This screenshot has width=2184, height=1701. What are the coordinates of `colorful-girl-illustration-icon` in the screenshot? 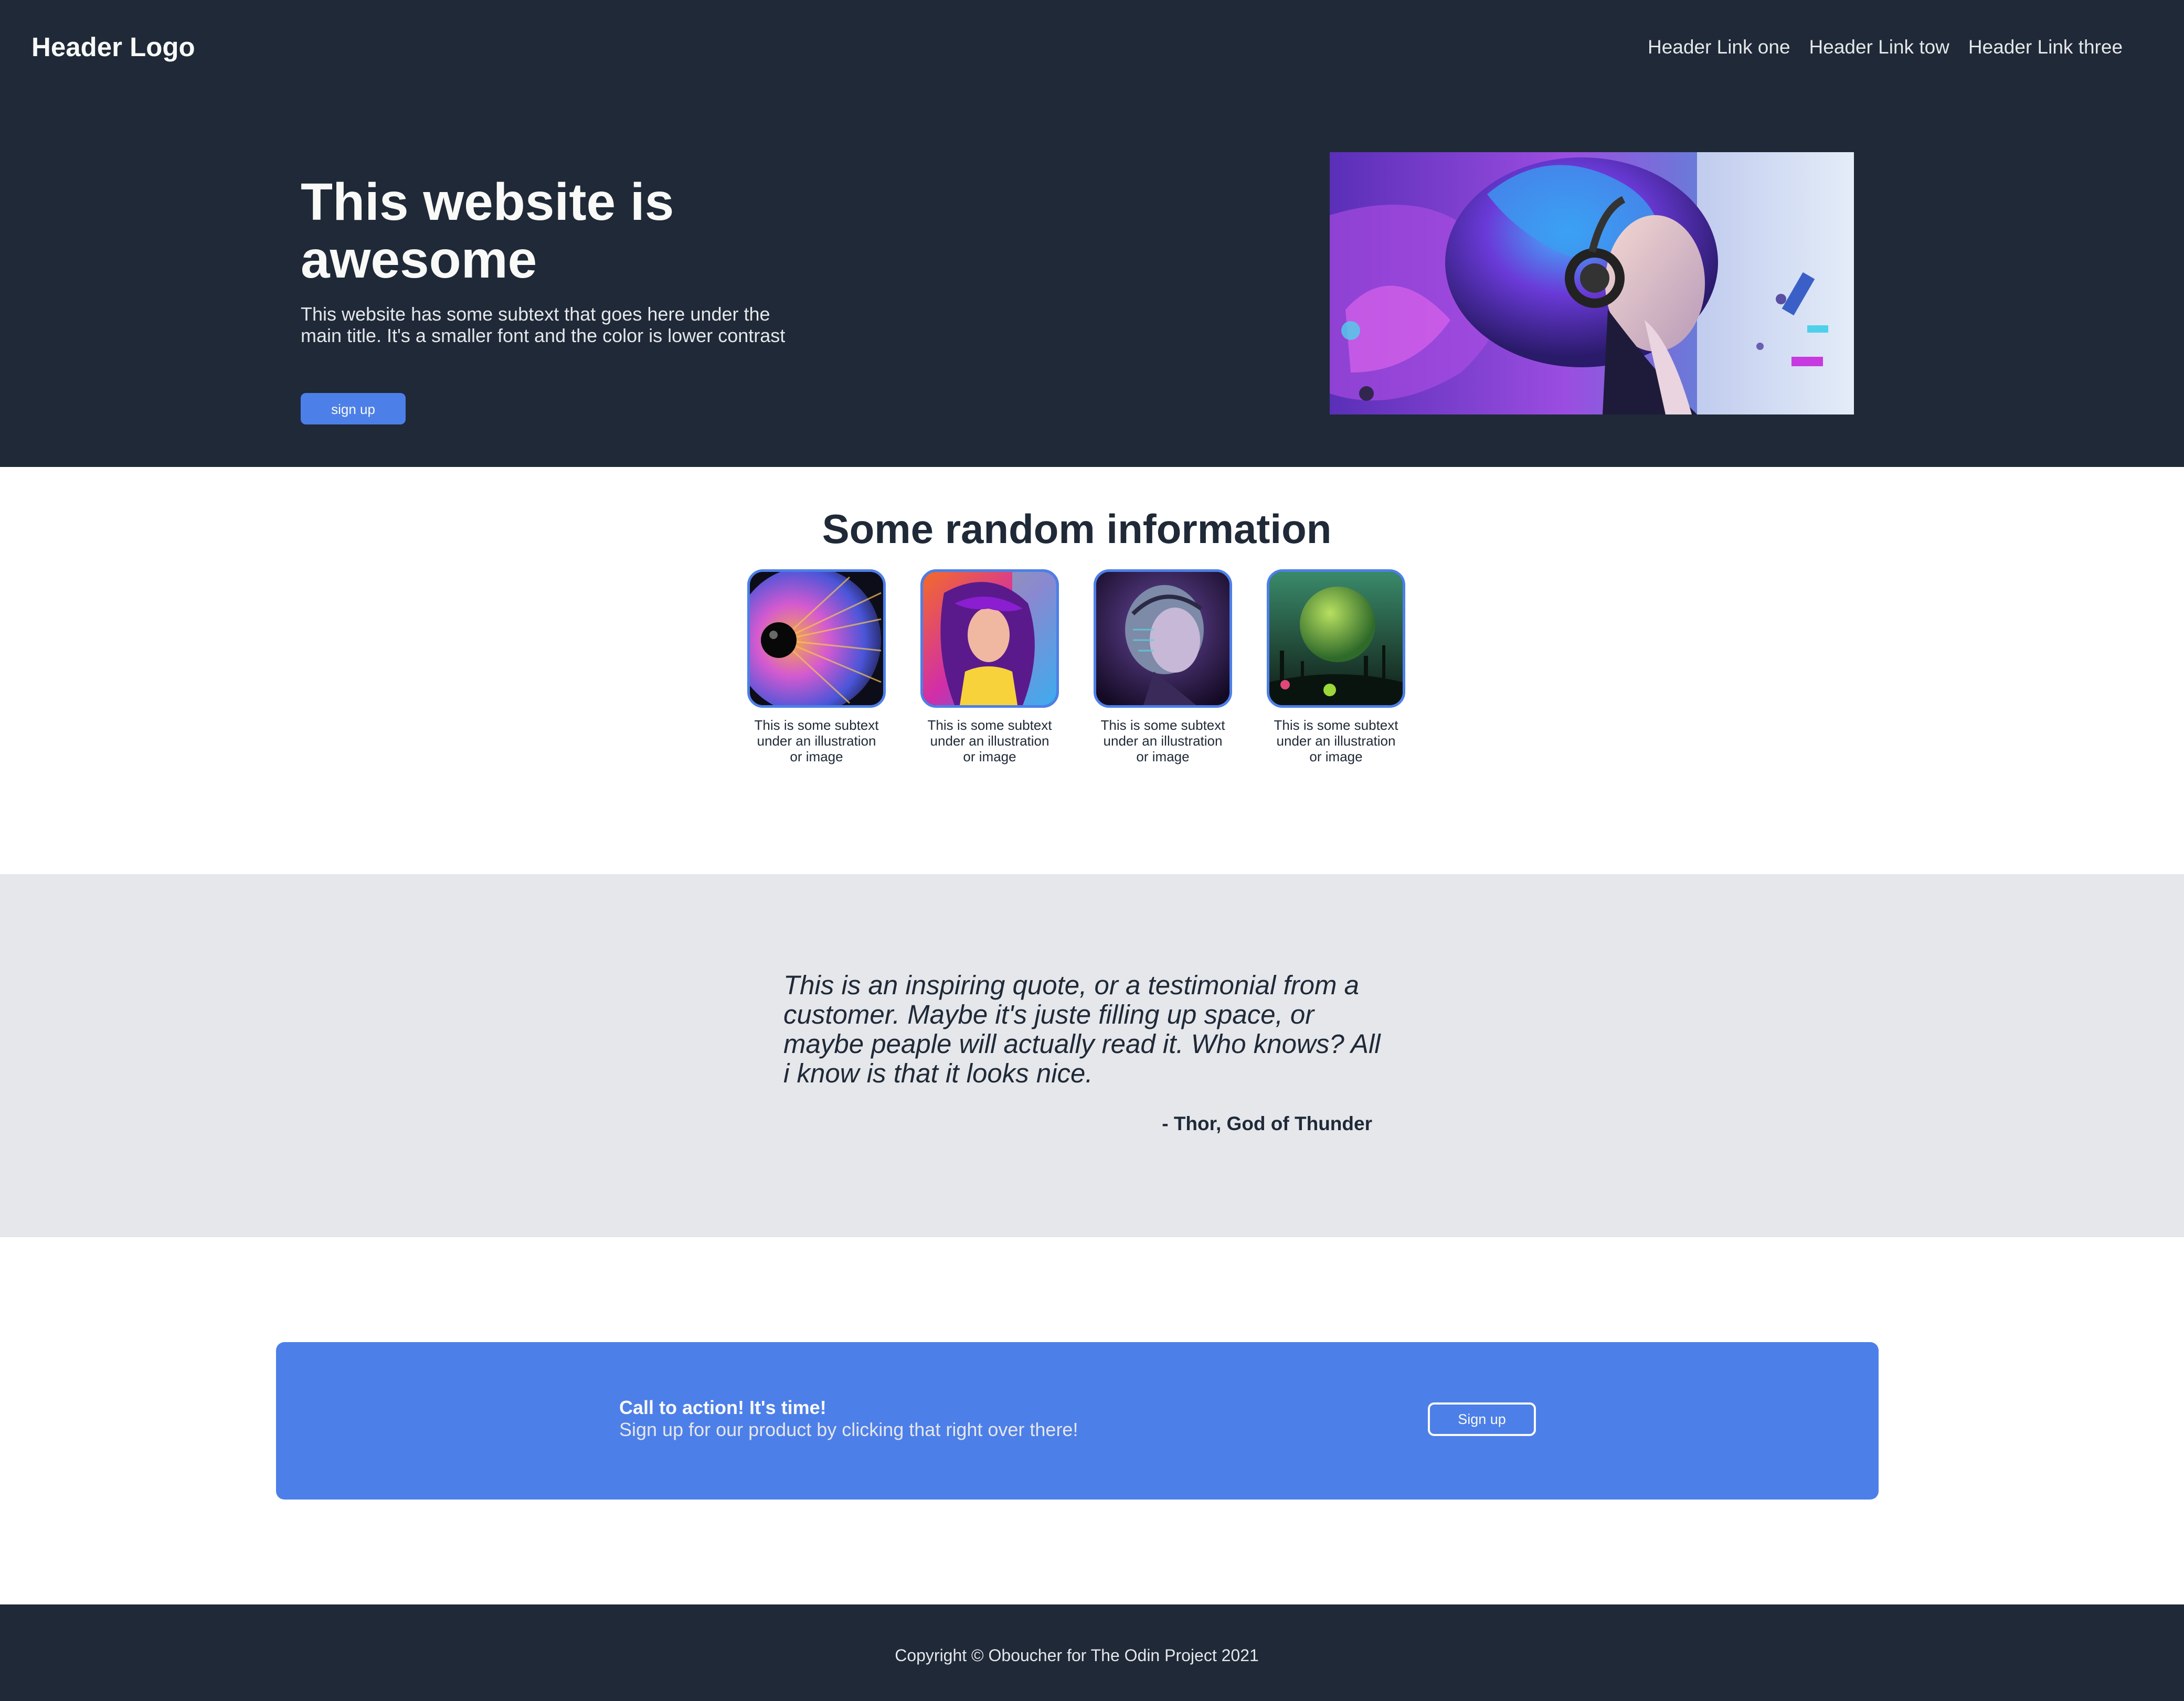 It's located at (989, 638).